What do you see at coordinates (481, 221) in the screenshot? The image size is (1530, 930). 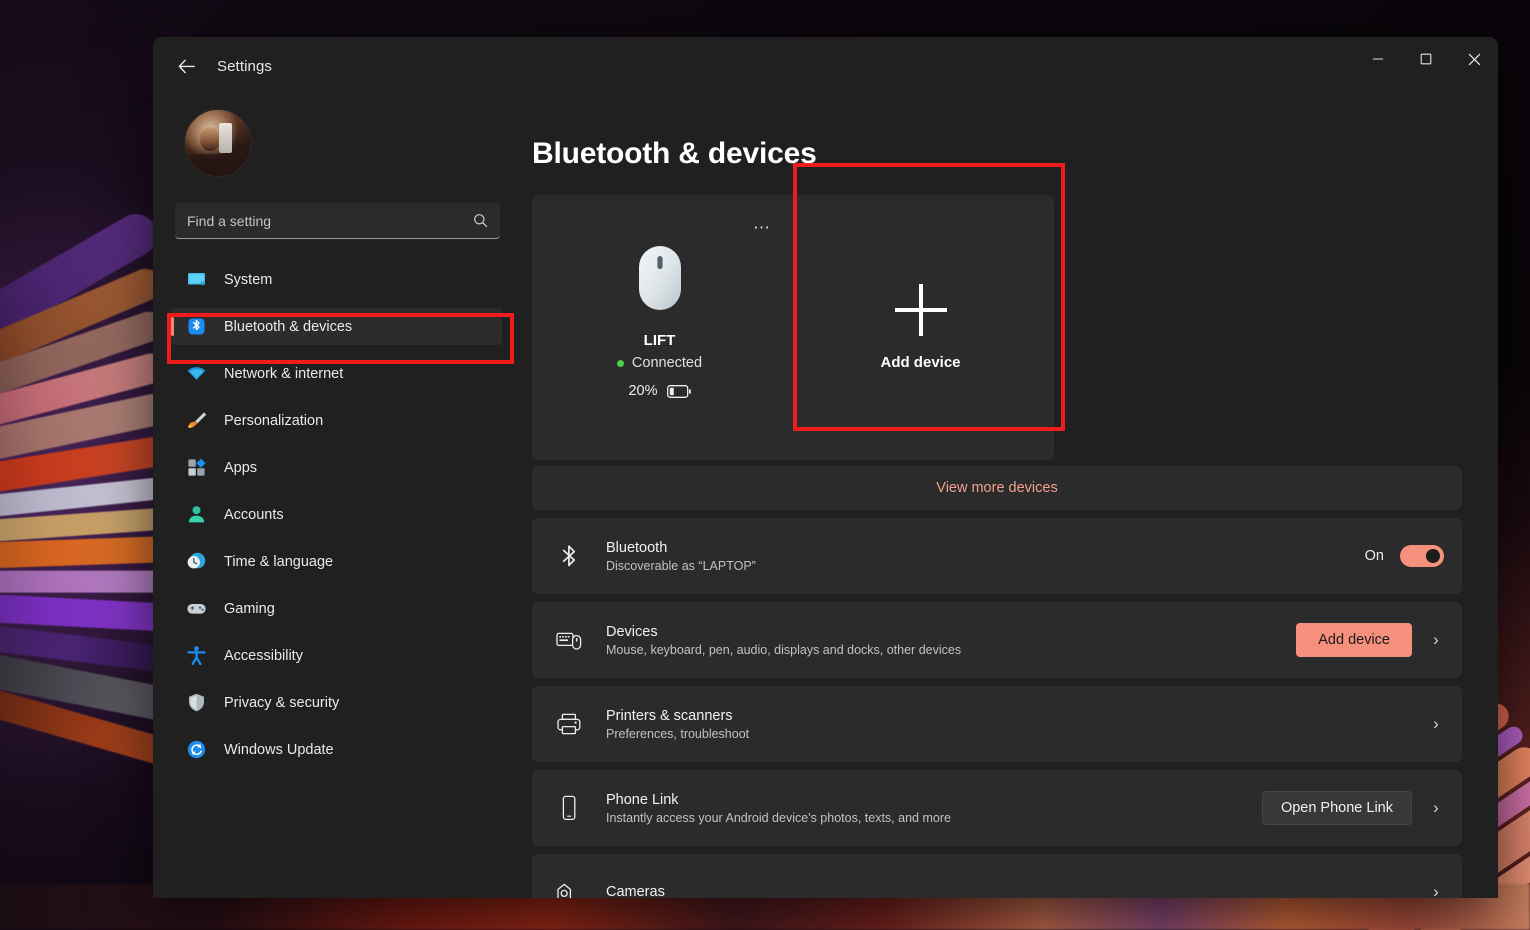 I see `search-icon` at bounding box center [481, 221].